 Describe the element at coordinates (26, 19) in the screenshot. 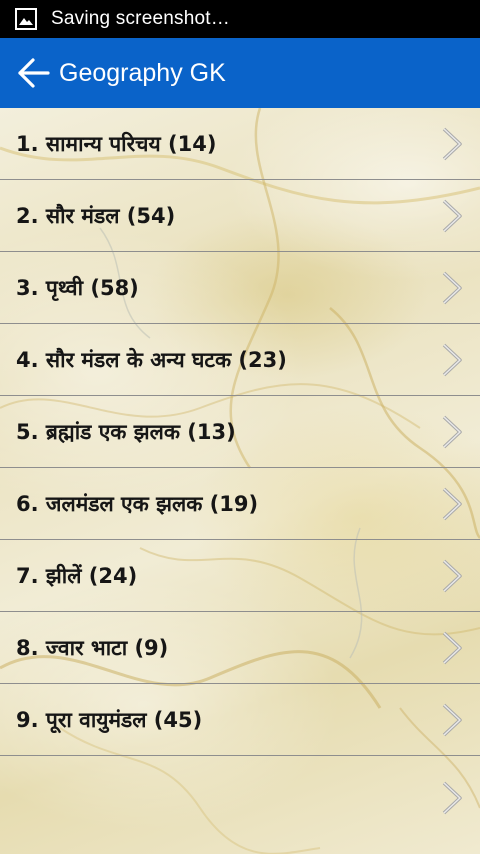

I see `image-icon` at that location.